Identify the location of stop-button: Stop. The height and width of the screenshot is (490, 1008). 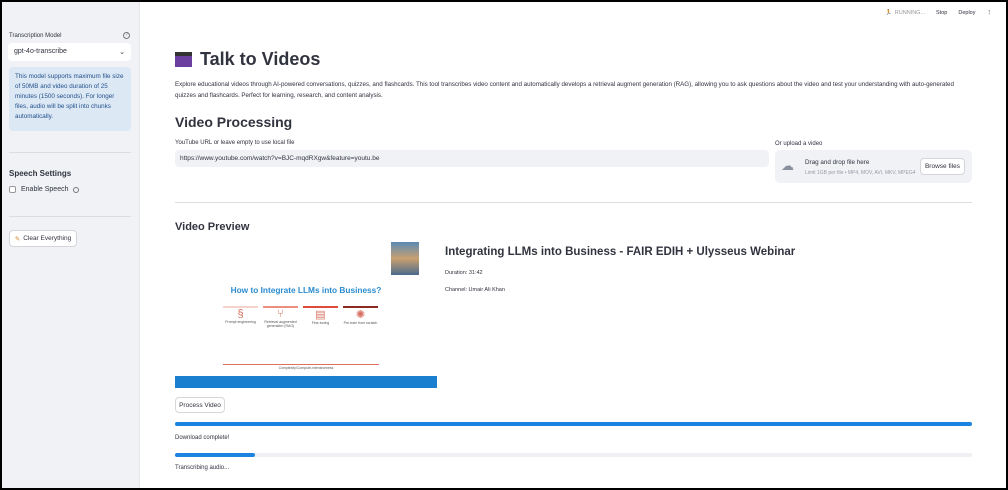
(941, 13).